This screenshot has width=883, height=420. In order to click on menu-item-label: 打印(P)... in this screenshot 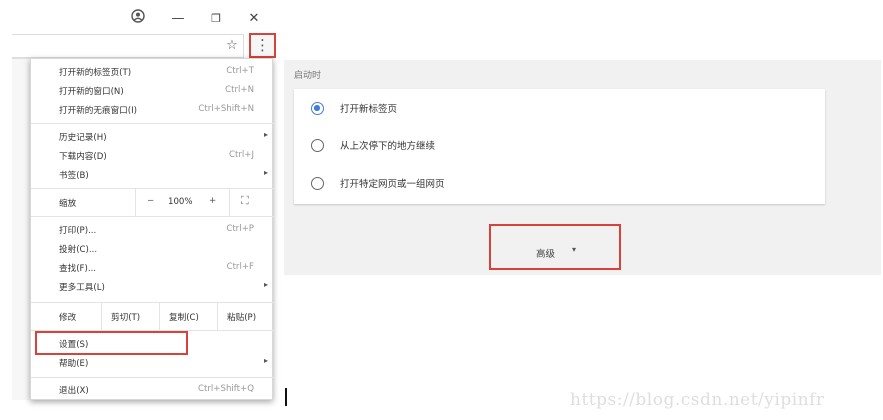, I will do `click(78, 231)`.